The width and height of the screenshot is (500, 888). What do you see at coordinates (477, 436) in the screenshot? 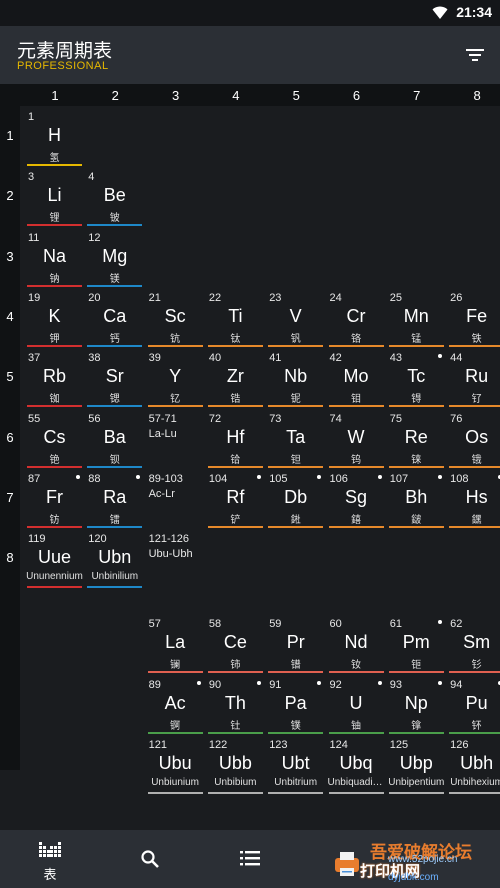
I see `element-symbol: Os` at bounding box center [477, 436].